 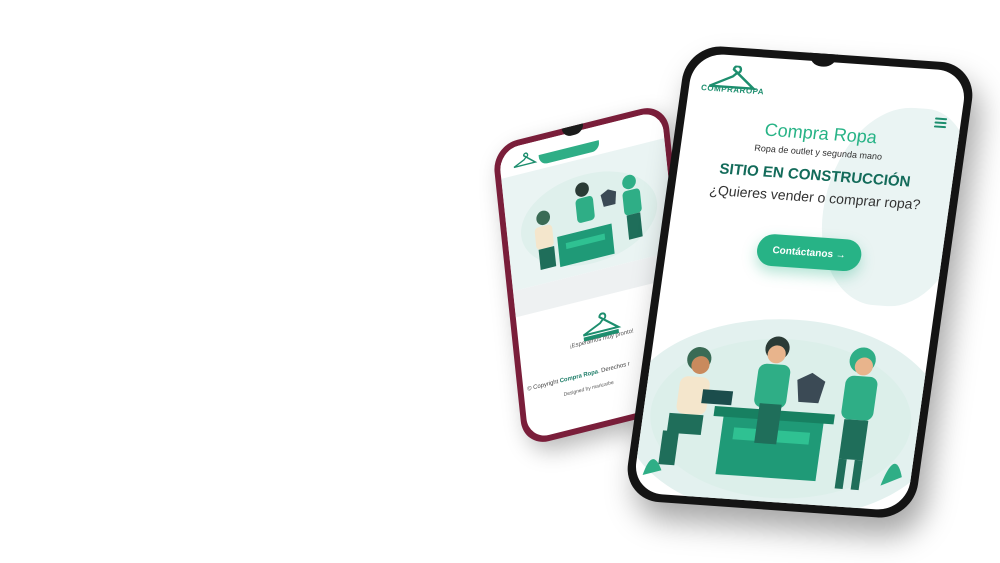 I want to click on copyright-brand: Compra Ropa, so click(x=579, y=377).